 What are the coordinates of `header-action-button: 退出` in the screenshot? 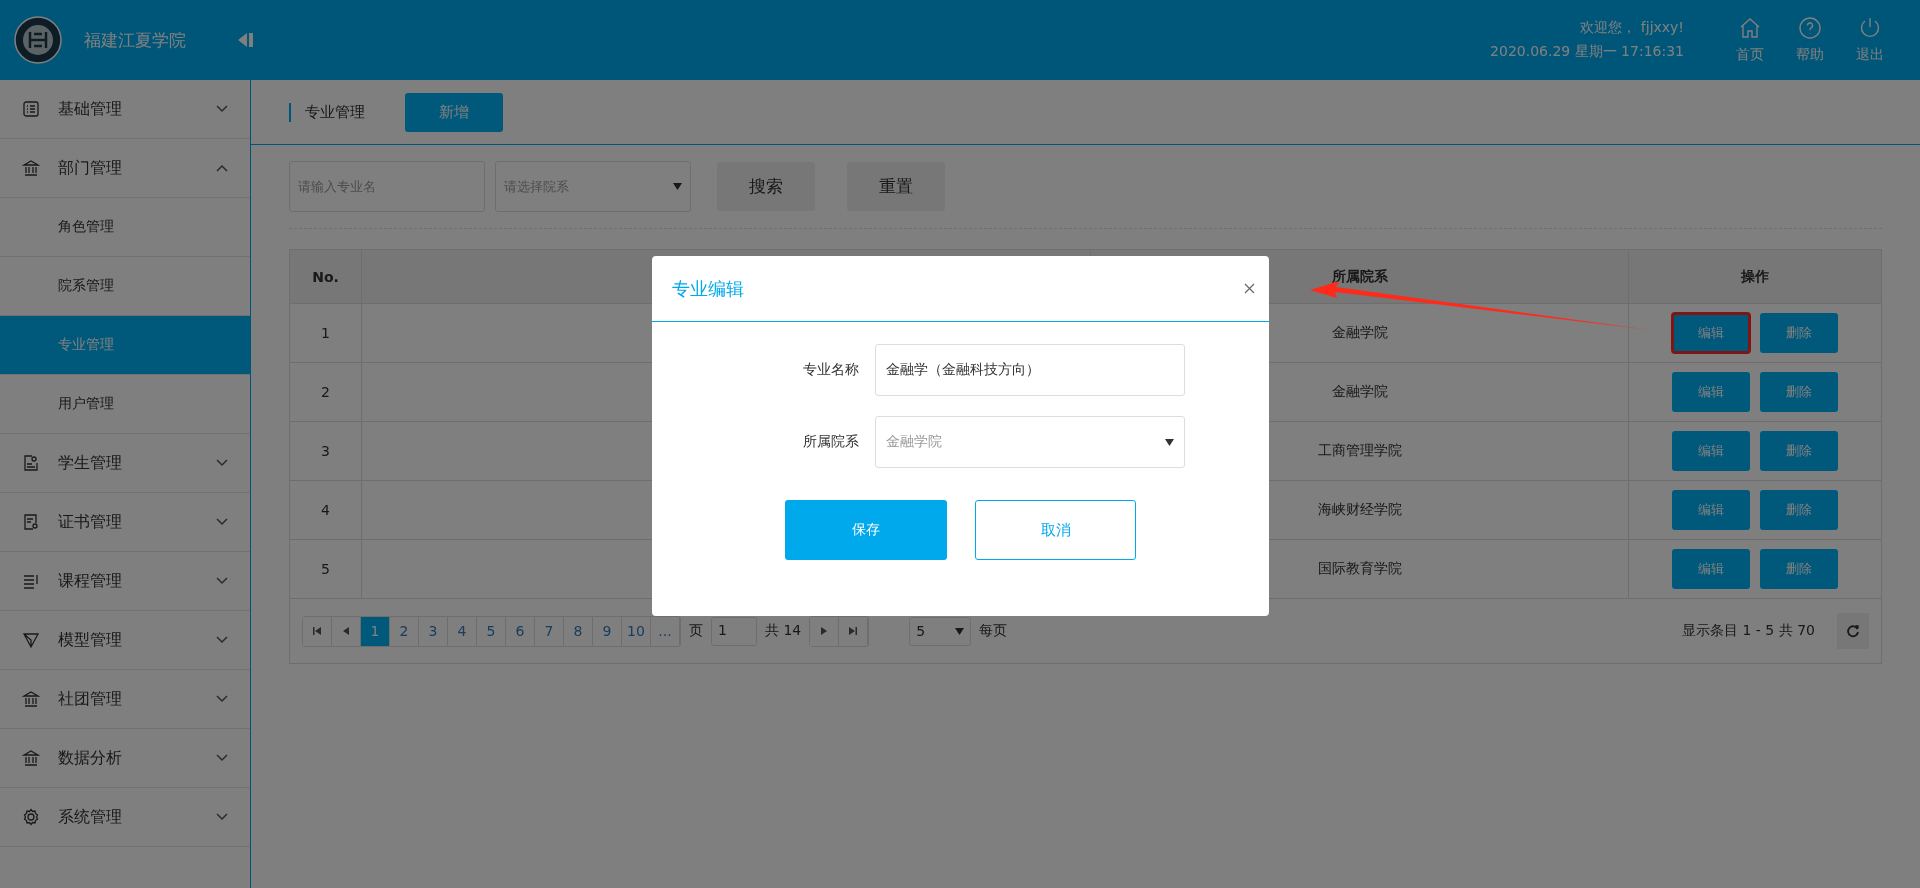 It's located at (1870, 40).